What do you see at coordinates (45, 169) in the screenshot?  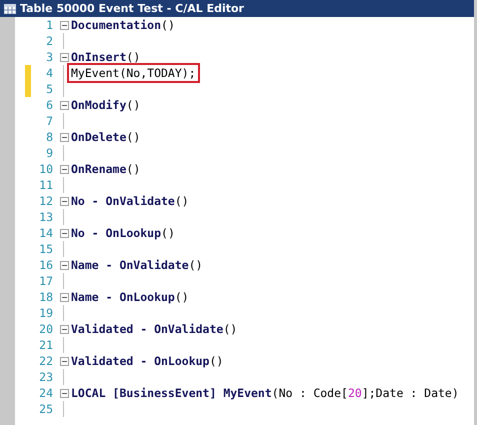 I see `line-number: 10` at bounding box center [45, 169].